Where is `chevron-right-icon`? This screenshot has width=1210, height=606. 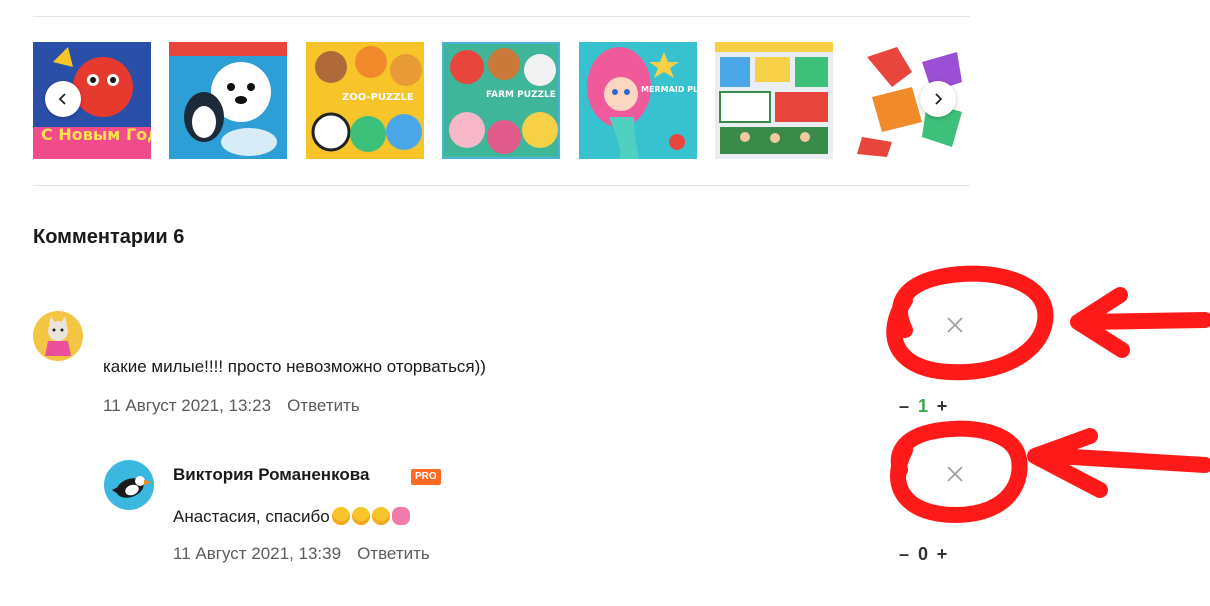
chevron-right-icon is located at coordinates (939, 99).